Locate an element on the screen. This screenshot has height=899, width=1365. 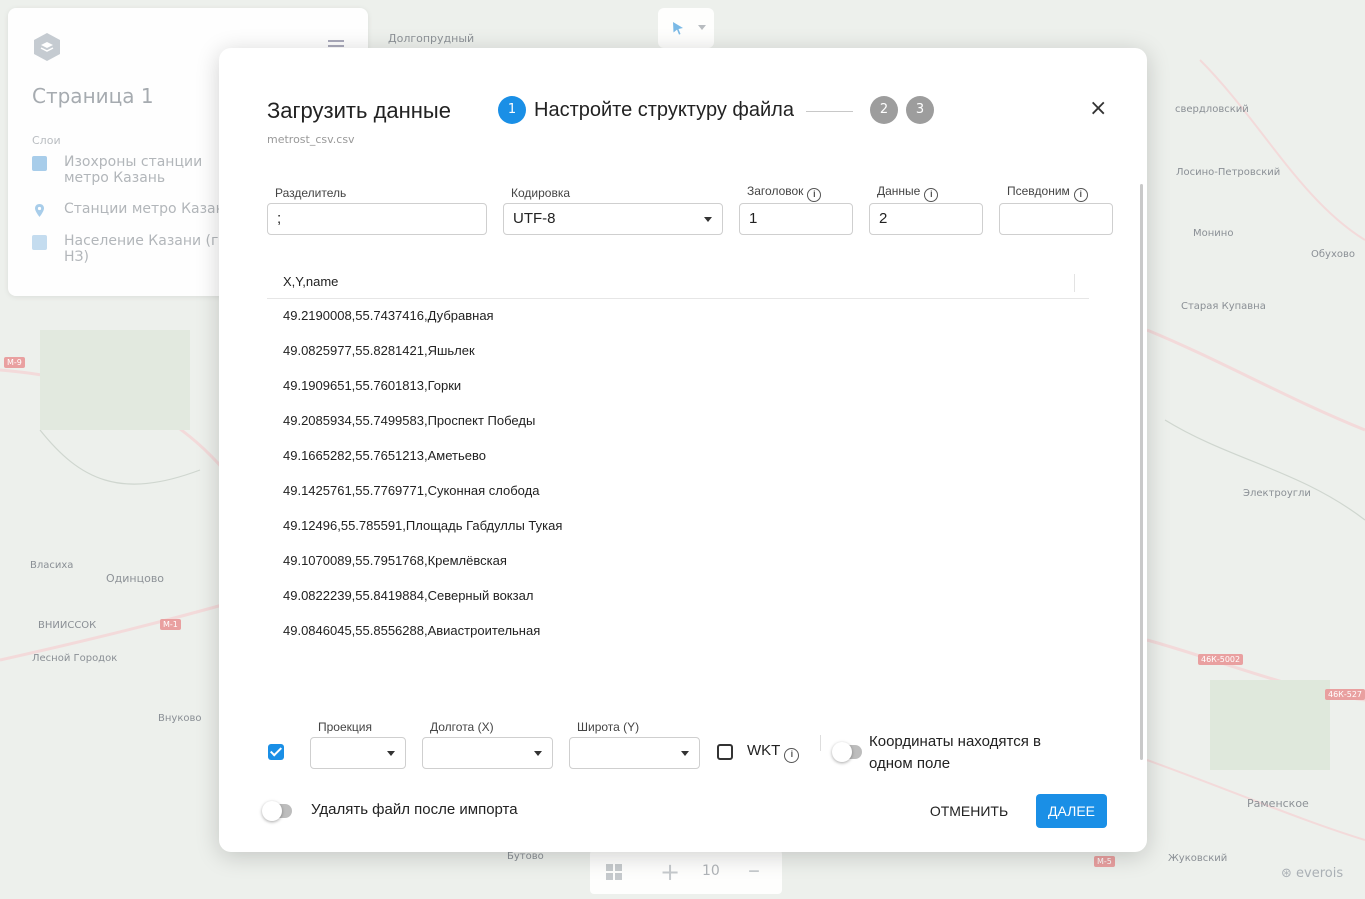
map-label: Одинцово is located at coordinates (135, 578).